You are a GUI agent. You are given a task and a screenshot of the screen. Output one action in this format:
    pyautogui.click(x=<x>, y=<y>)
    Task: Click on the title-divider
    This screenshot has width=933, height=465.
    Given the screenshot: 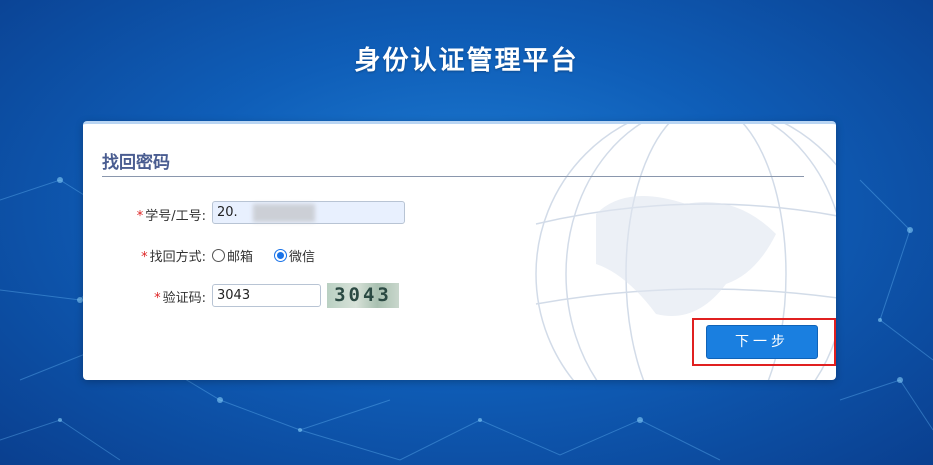 What is the action you would take?
    pyautogui.click(x=453, y=176)
    